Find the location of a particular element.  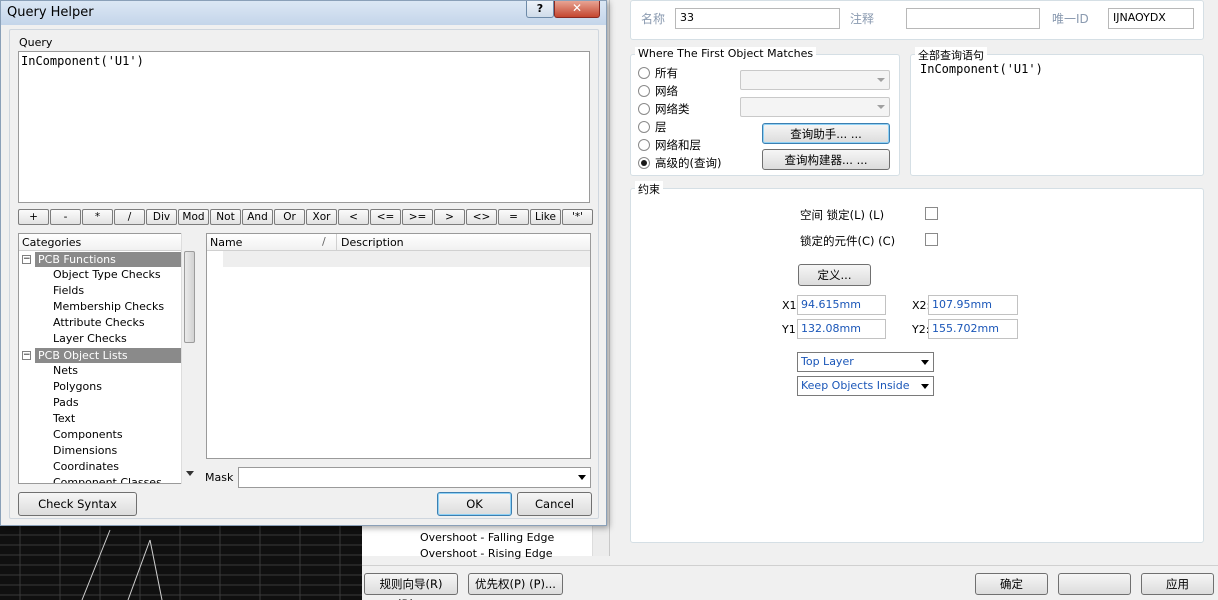

scope-option-all: 所有 is located at coordinates (658, 73).